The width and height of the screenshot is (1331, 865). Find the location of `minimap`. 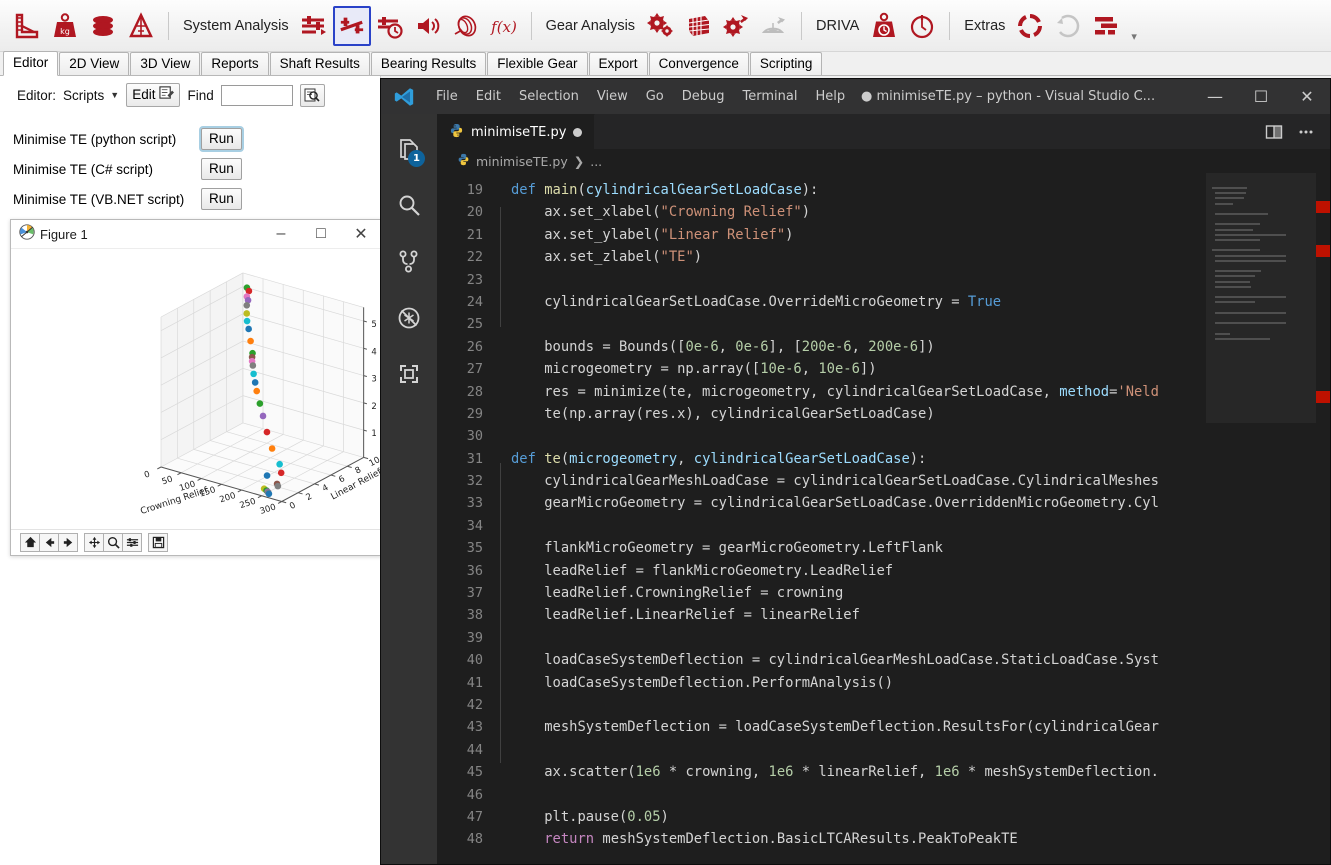

minimap is located at coordinates (1261, 518).